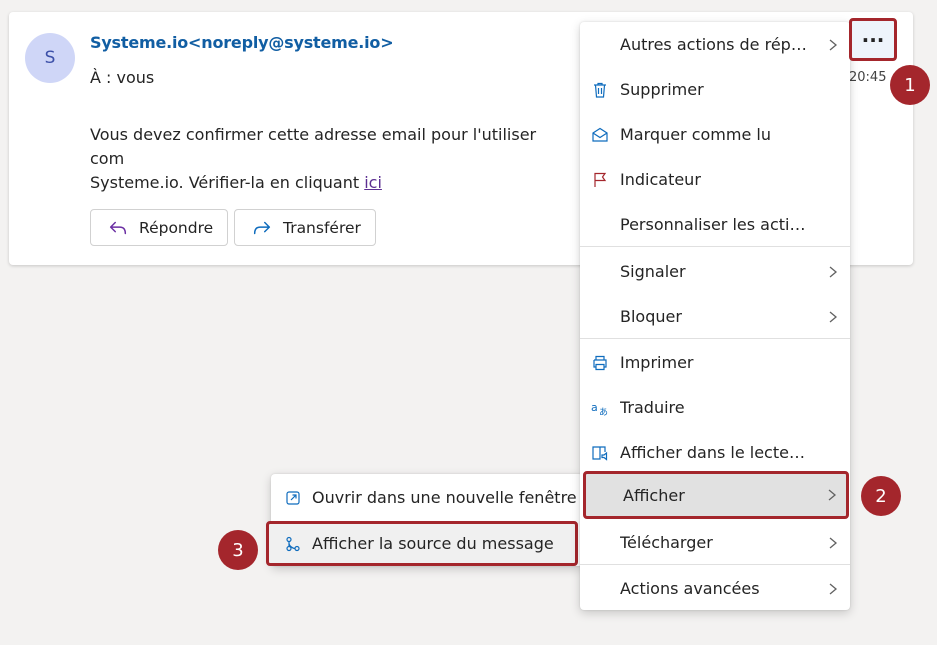 This screenshot has height=645, width=937. Describe the element at coordinates (600, 453) in the screenshot. I see `immersive-reader-icon` at that location.